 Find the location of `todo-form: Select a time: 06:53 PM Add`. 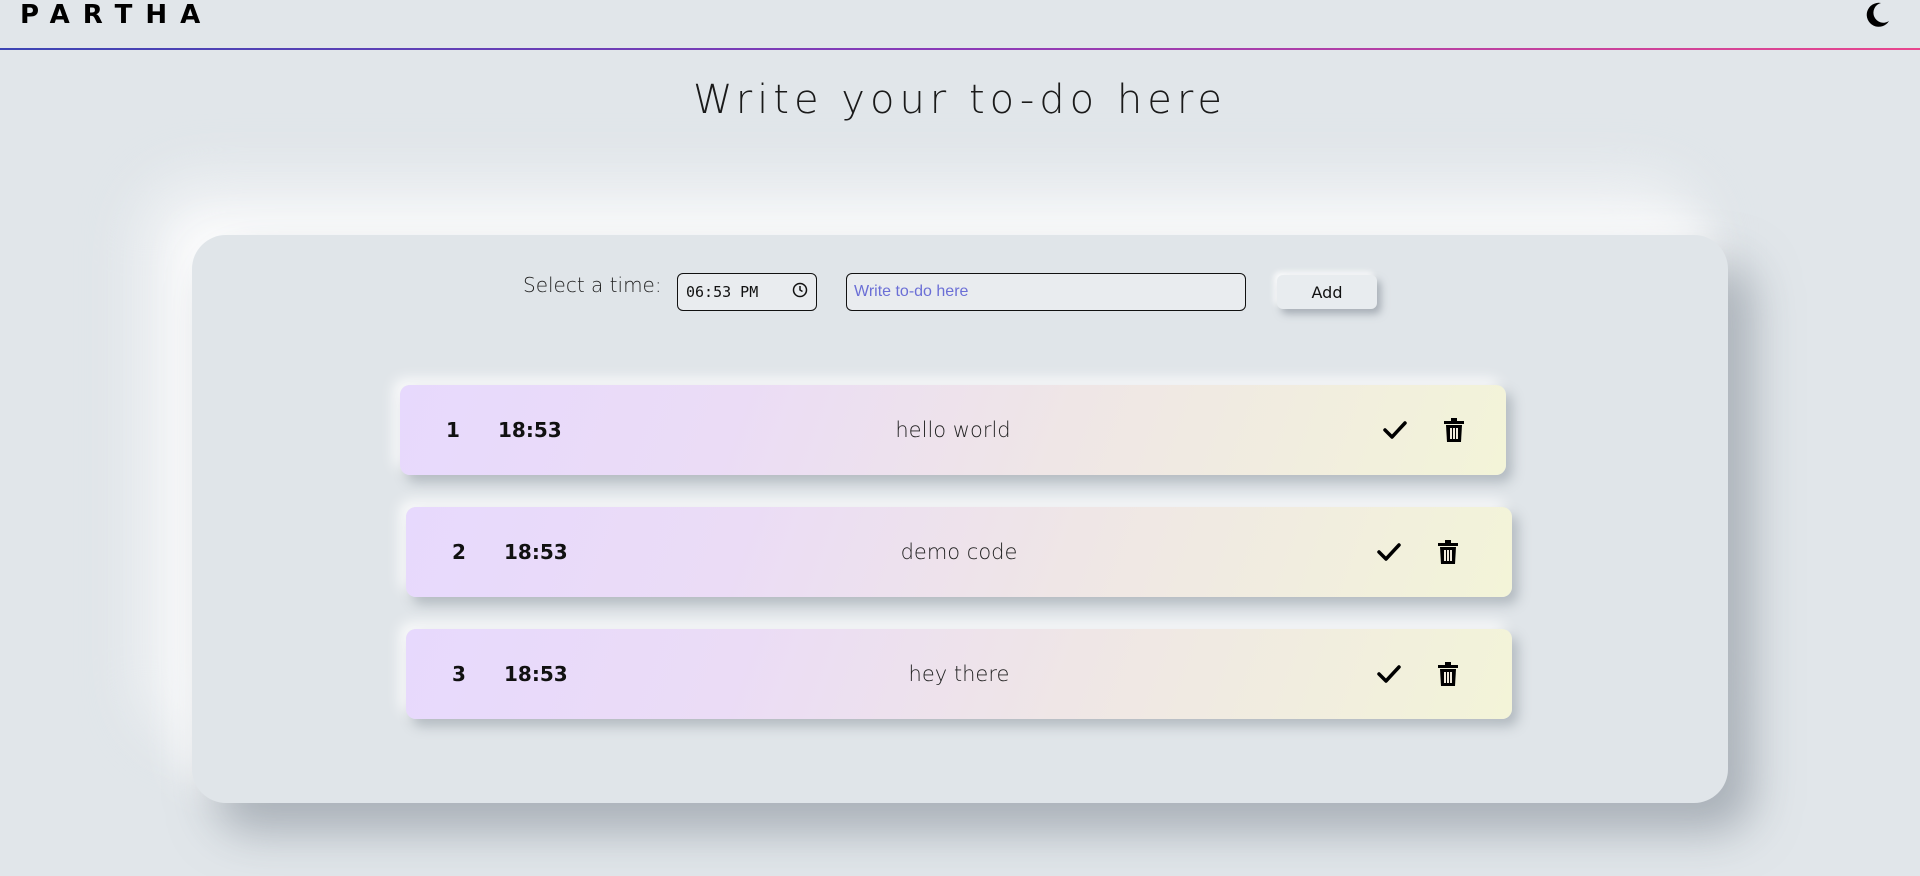

todo-form: Select a time: 06:53 PM Add is located at coordinates (960, 285).